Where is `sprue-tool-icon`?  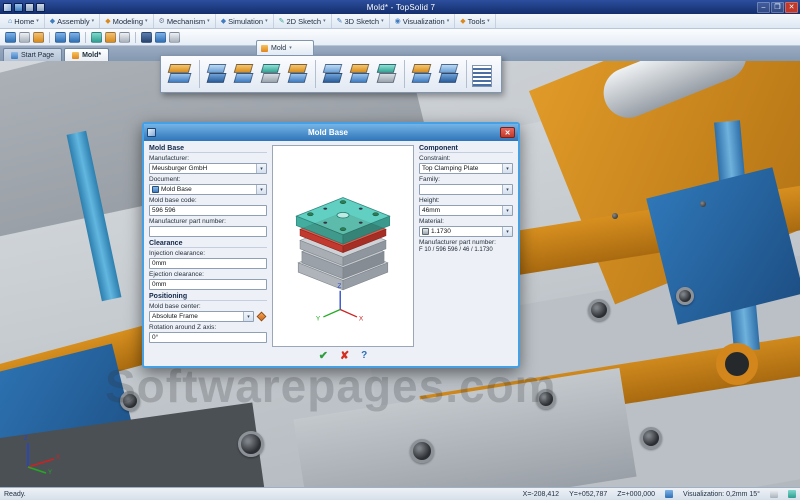 sprue-tool-icon is located at coordinates (422, 74).